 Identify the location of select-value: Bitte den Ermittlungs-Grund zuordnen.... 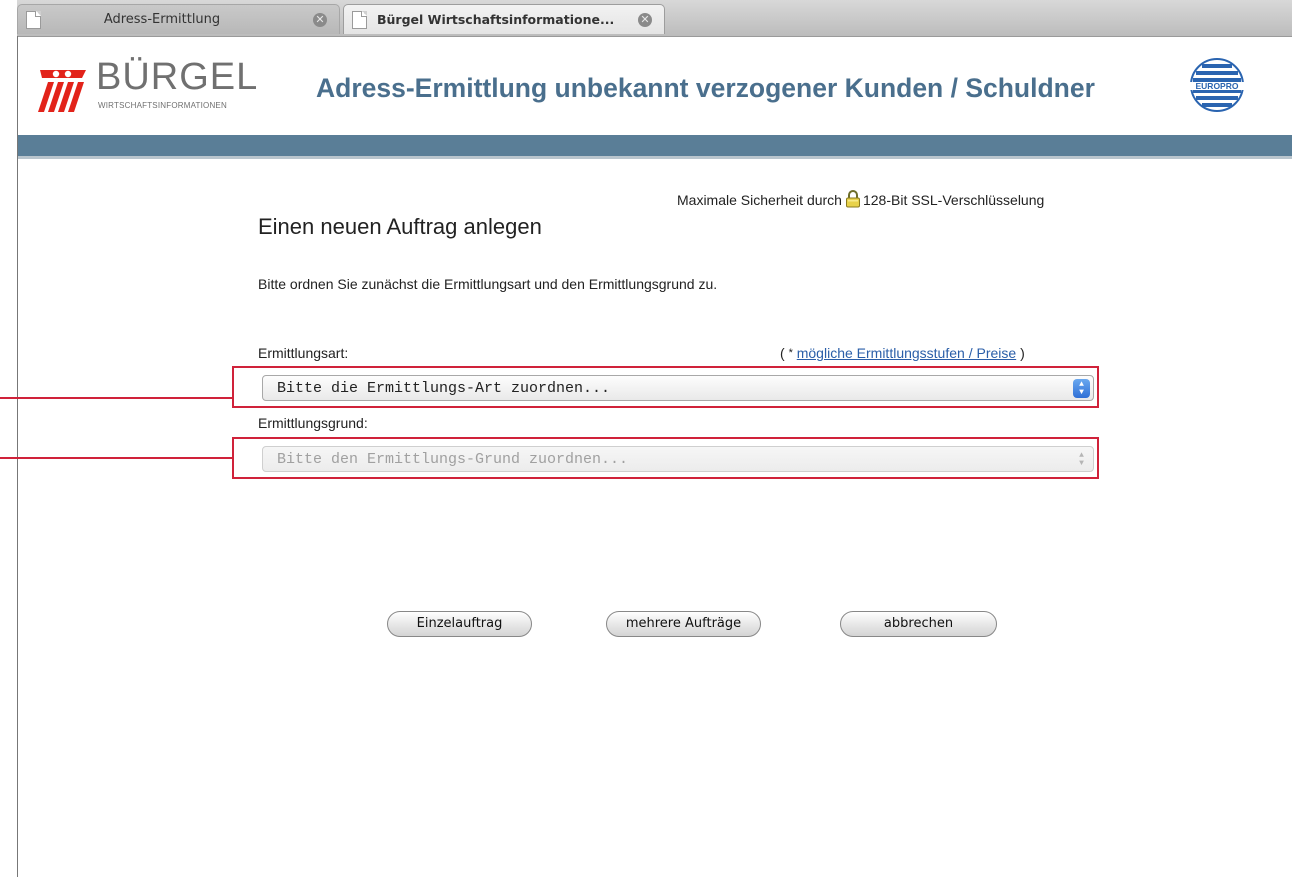
(453, 459).